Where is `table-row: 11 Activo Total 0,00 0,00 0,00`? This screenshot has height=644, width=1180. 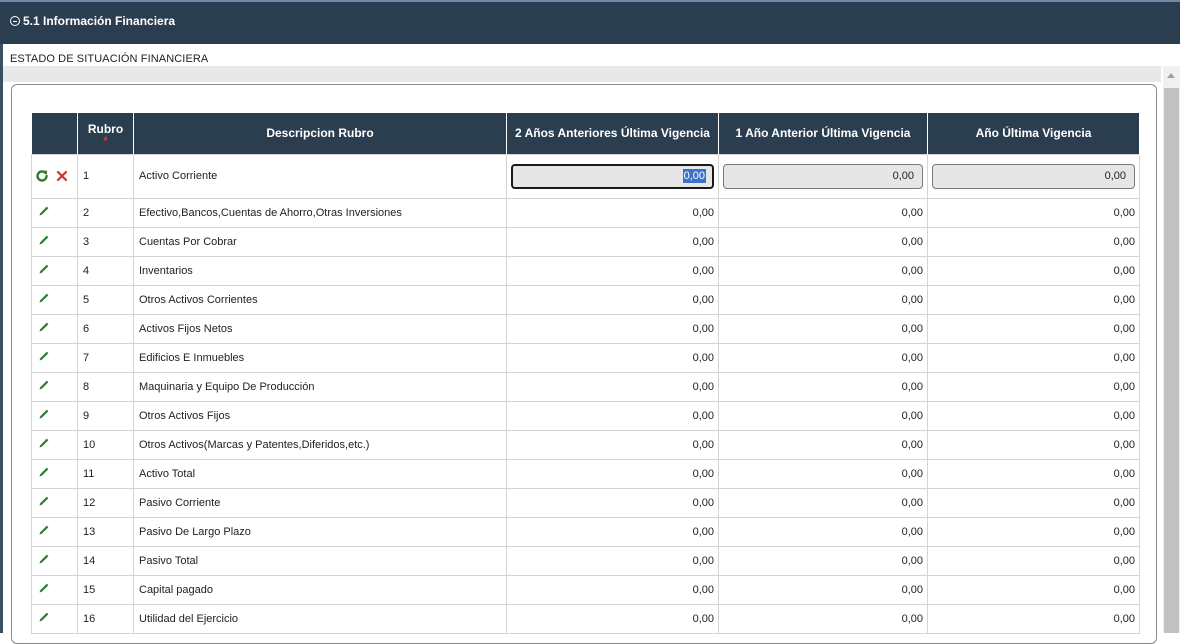
table-row: 11 Activo Total 0,00 0,00 0,00 is located at coordinates (585, 473).